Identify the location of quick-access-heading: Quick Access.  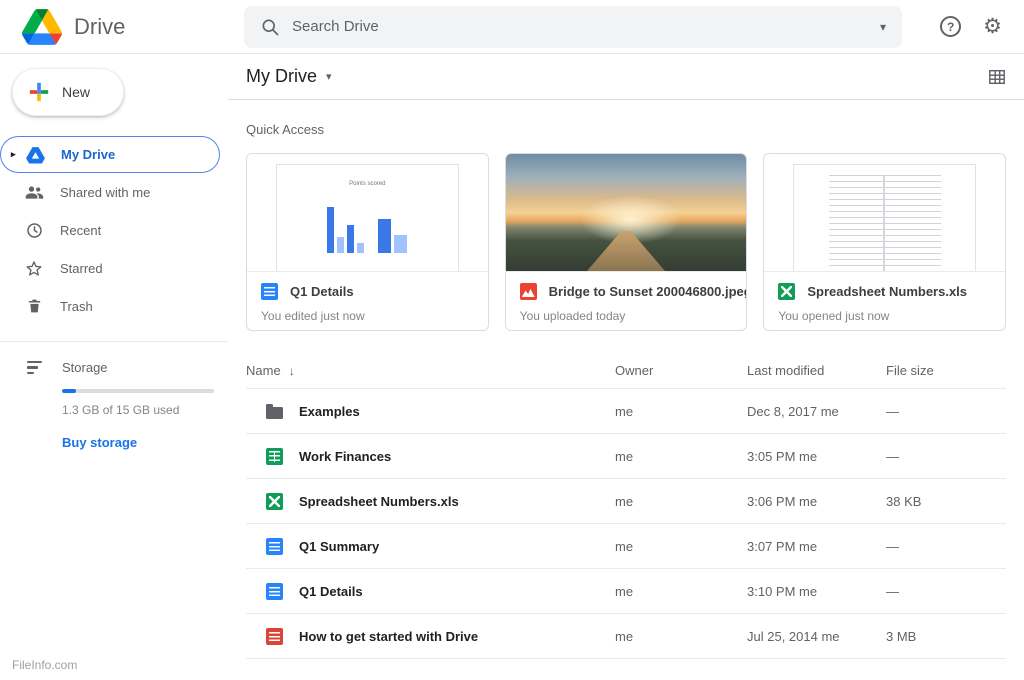
(285, 129).